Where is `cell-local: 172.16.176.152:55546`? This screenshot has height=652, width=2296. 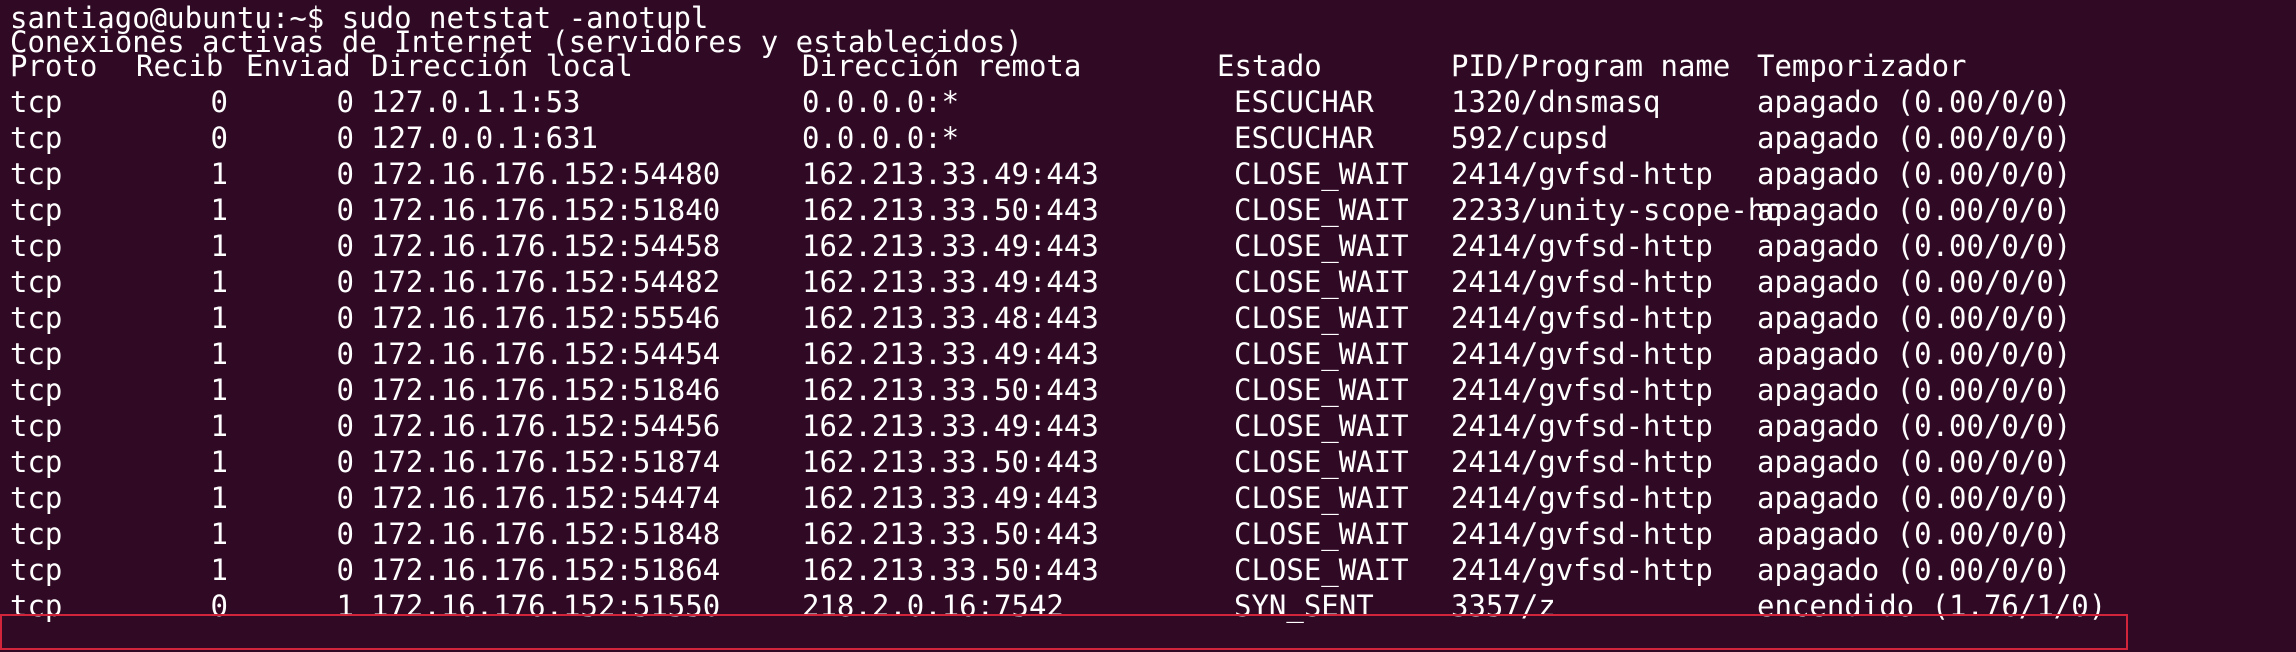
cell-local: 172.16.176.152:55546 is located at coordinates (546, 318).